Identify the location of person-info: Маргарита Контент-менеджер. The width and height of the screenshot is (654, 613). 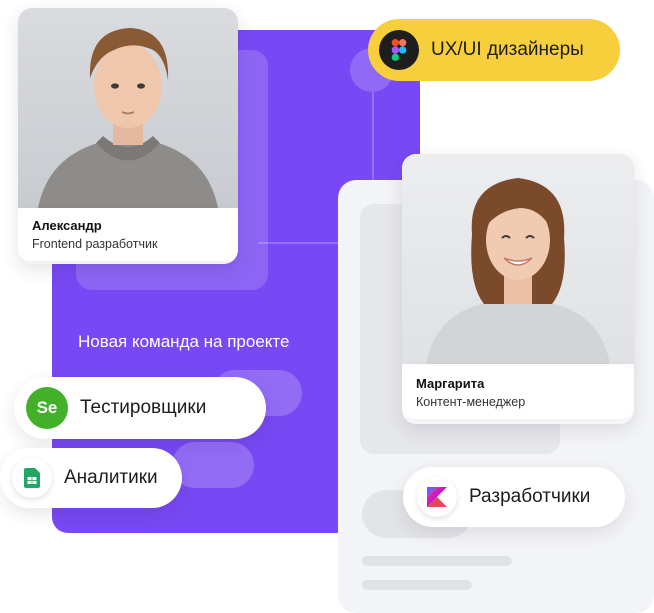
(518, 392).